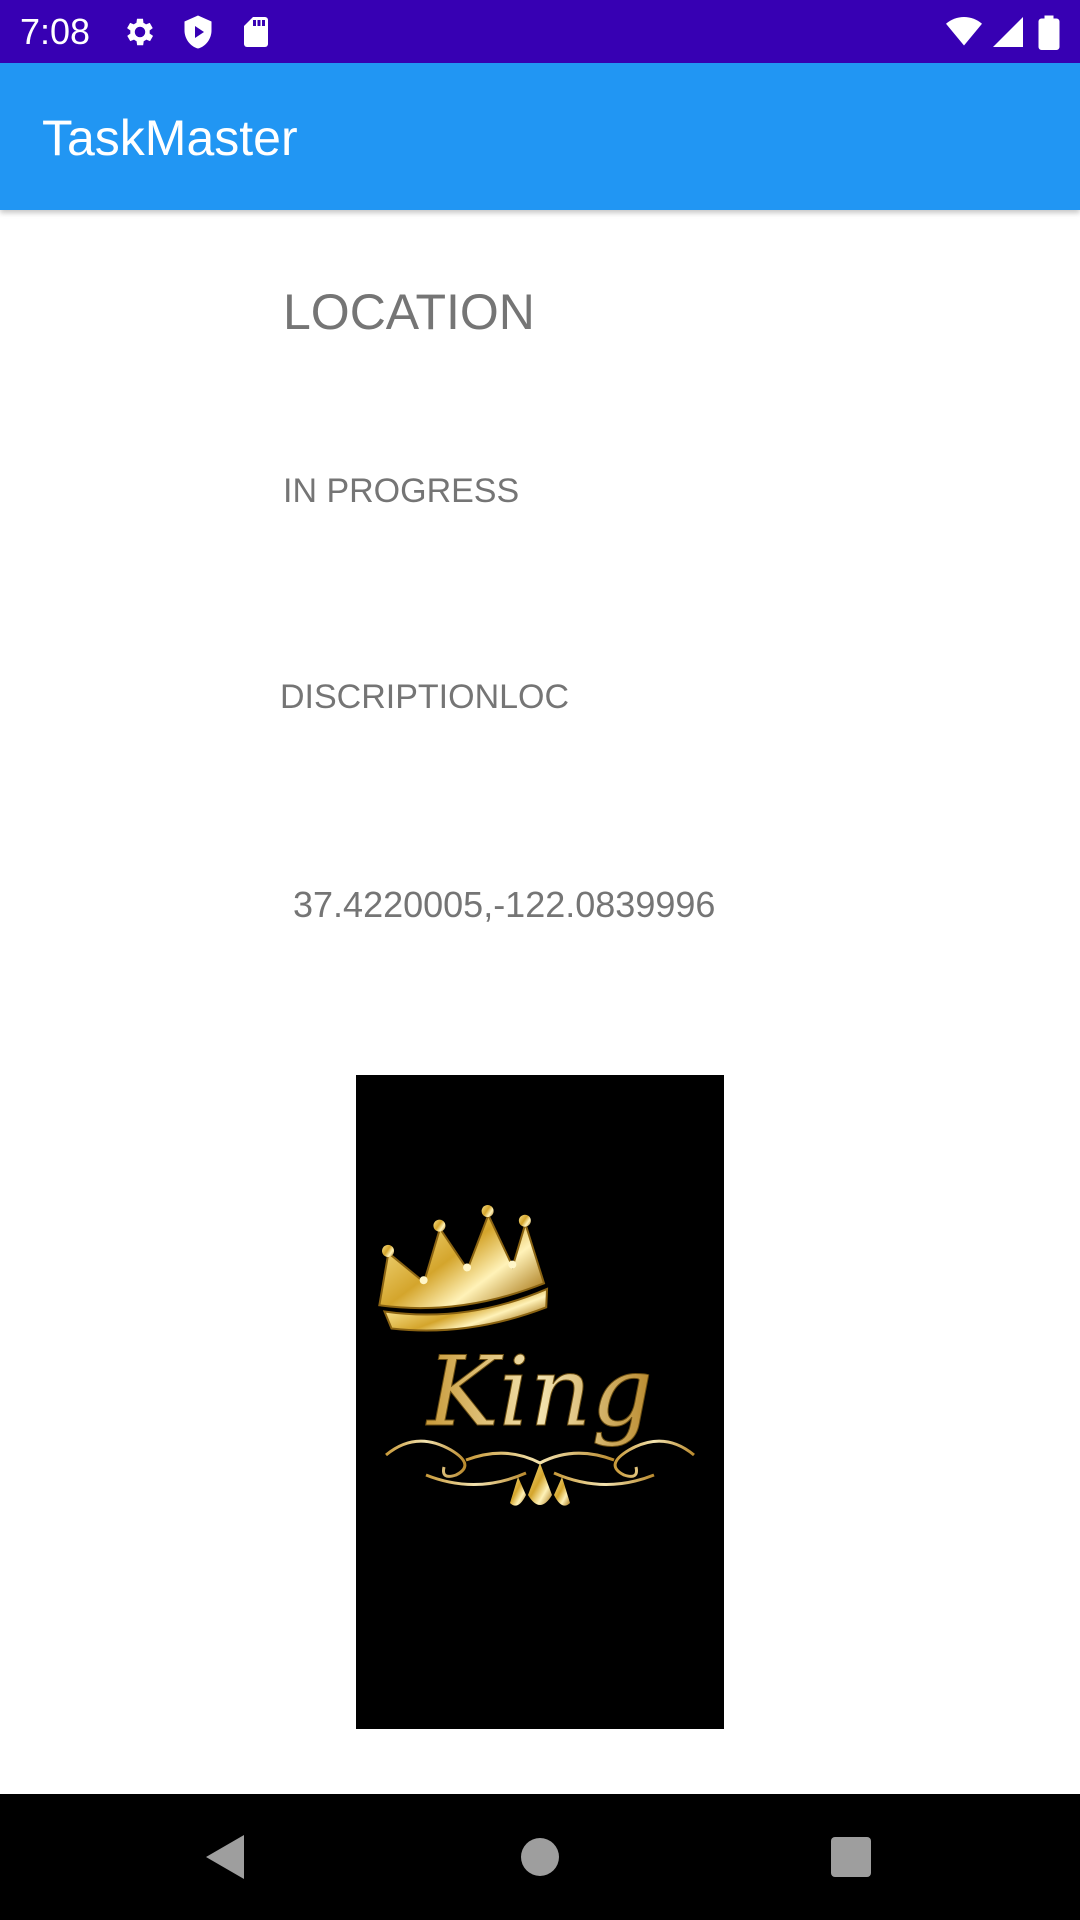  What do you see at coordinates (425, 697) in the screenshot?
I see `task-description: DISCRIPTIONLOC` at bounding box center [425, 697].